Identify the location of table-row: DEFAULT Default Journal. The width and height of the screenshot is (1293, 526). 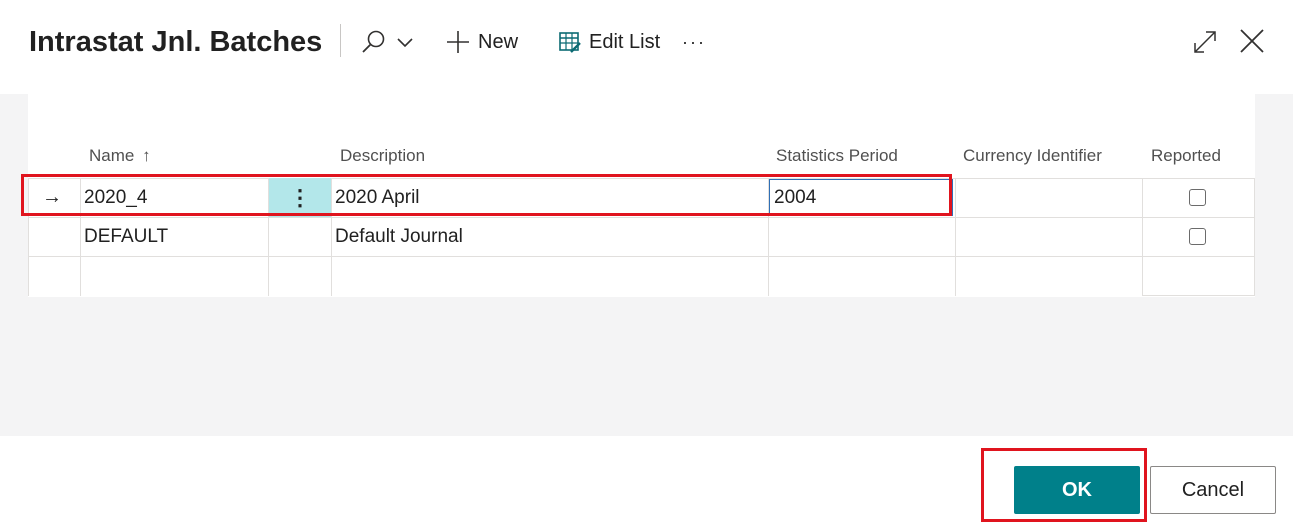
(641, 236).